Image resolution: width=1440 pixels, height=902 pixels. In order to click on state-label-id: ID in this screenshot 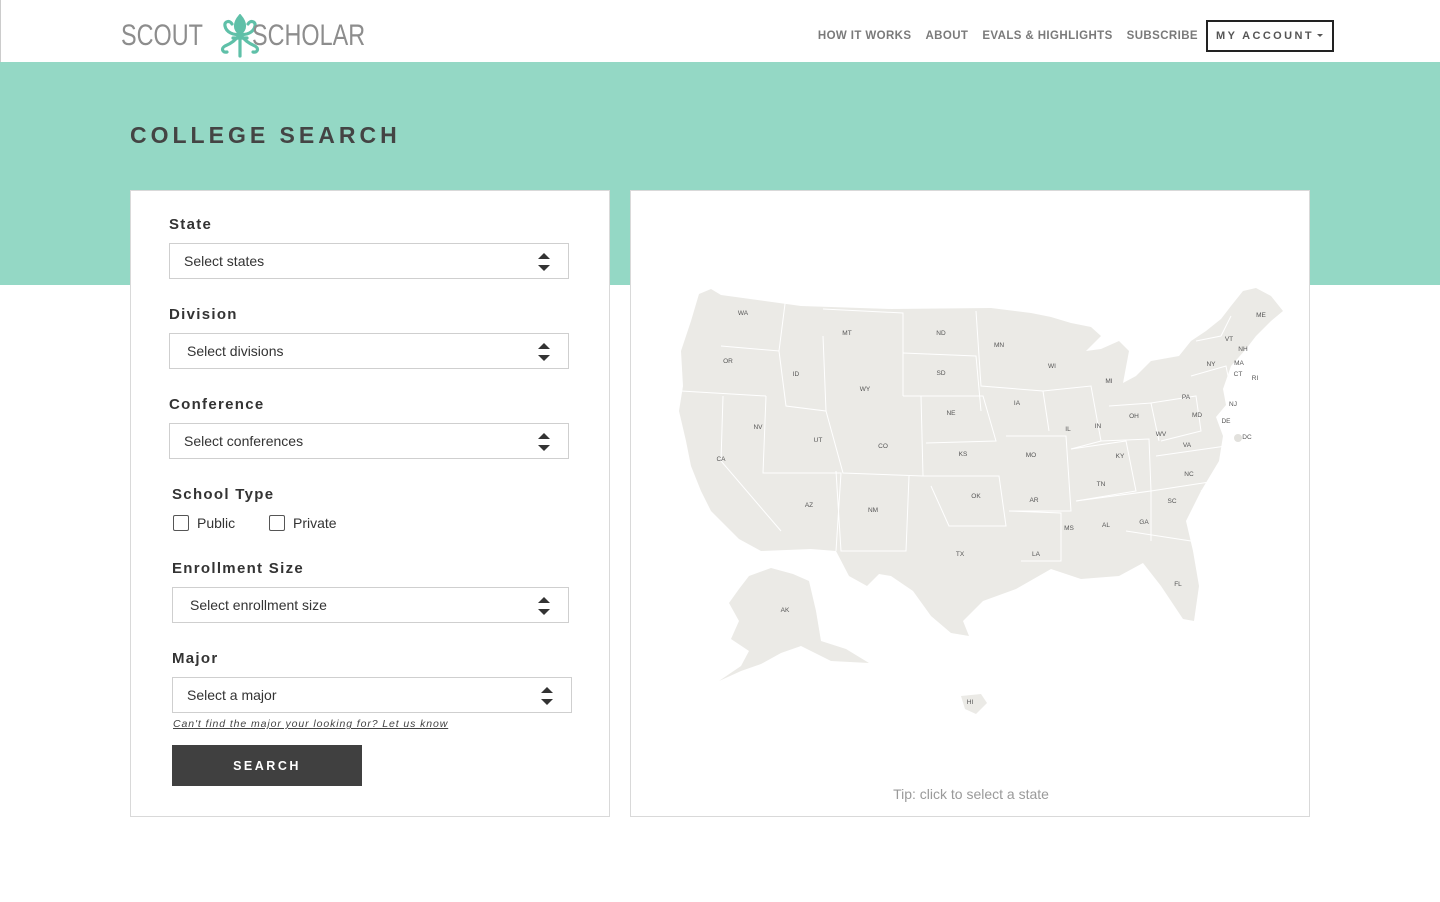, I will do `click(796, 374)`.